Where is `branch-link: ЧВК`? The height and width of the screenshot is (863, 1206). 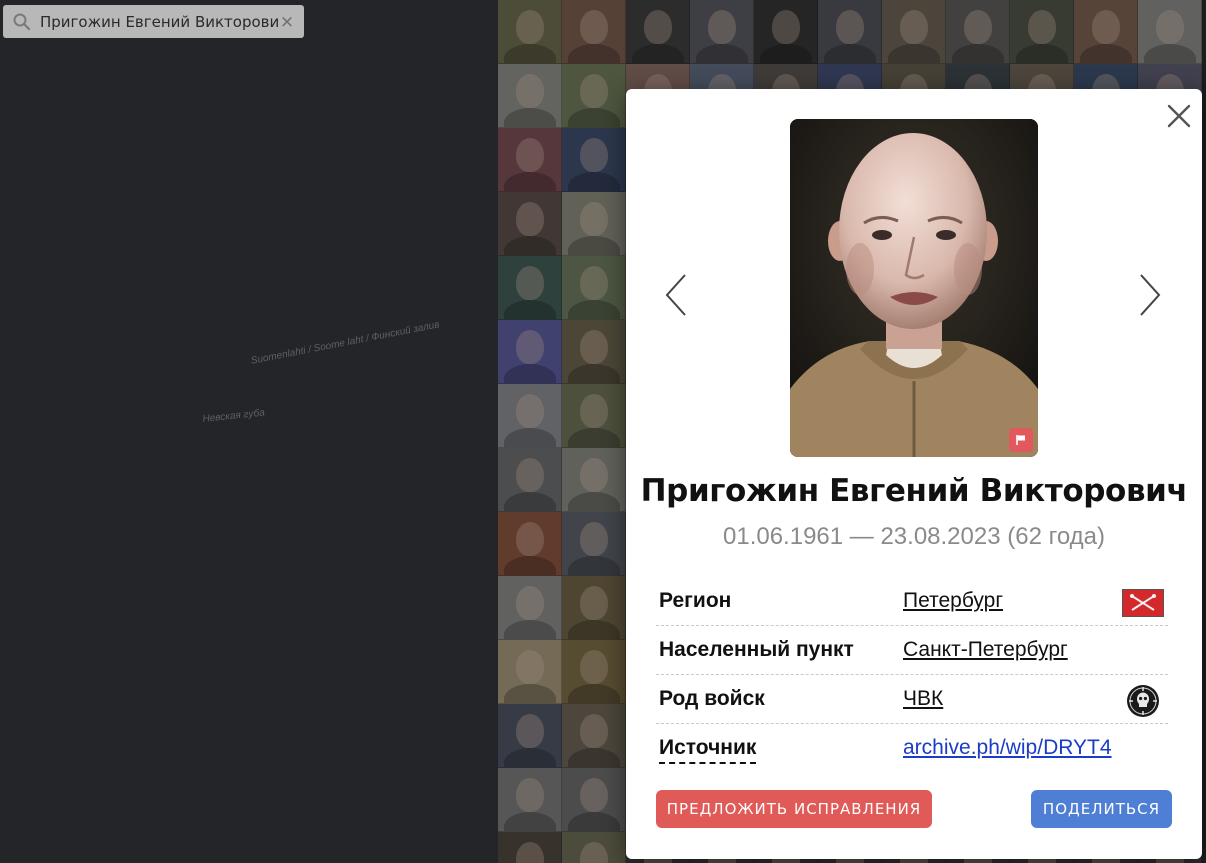 branch-link: ЧВК is located at coordinates (923, 699).